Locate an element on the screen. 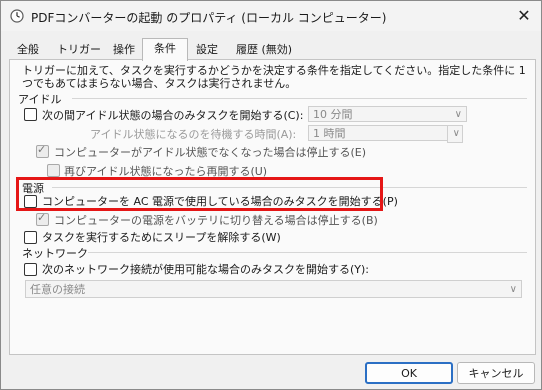 This screenshot has width=542, height=390. wait-time-label: アイドル状態になるのを待機する時間(A): is located at coordinates (193, 134).